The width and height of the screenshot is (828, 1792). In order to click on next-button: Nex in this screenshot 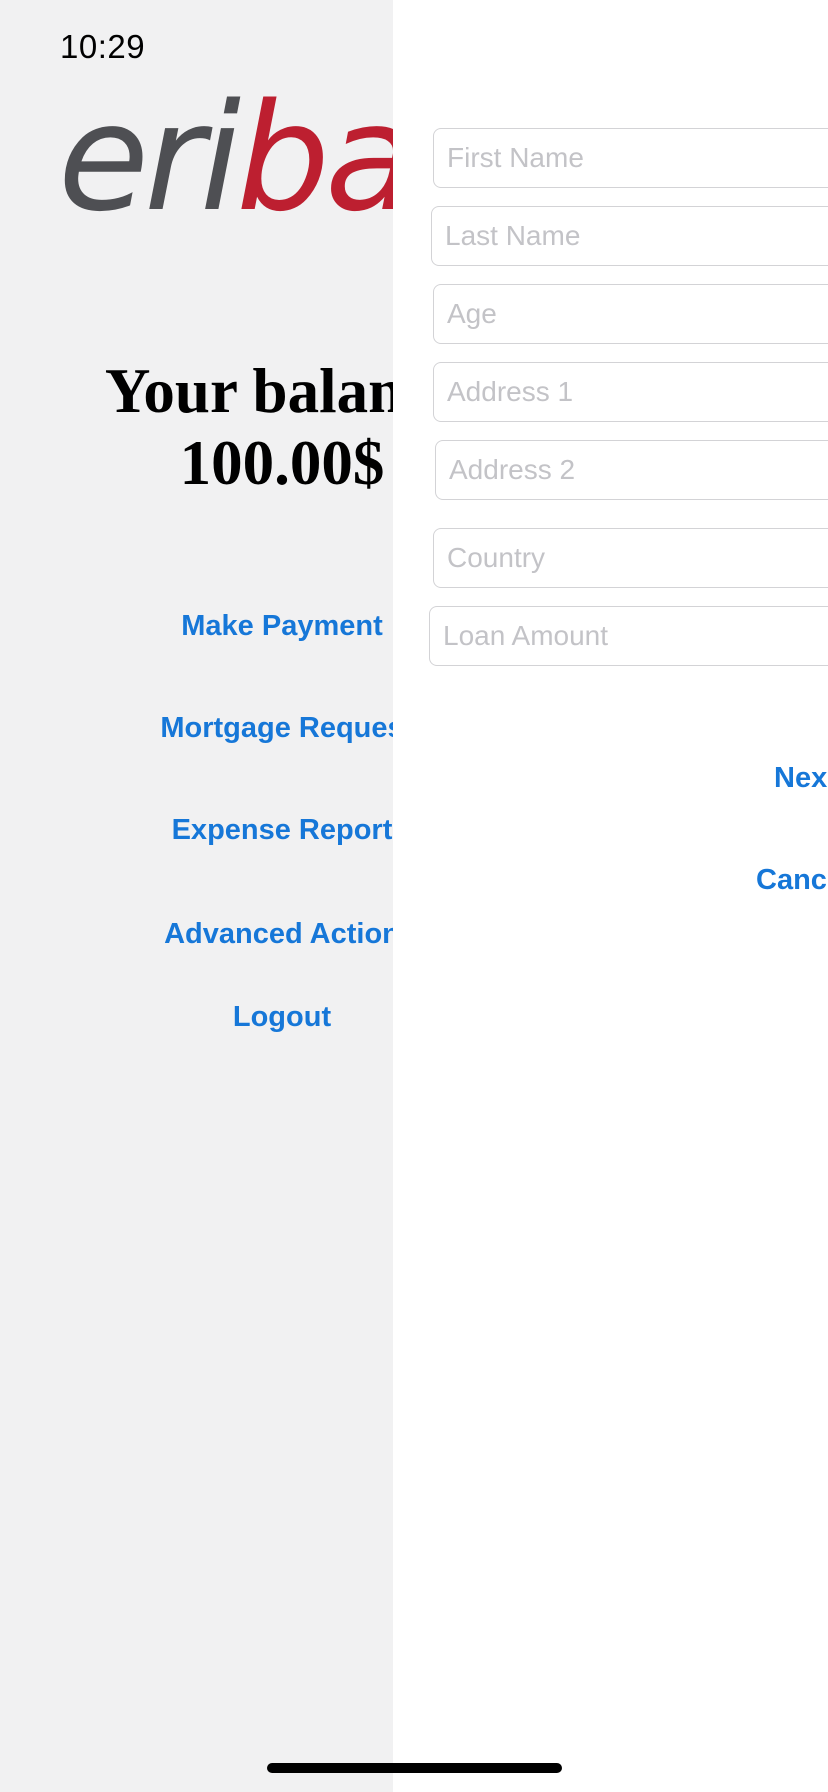, I will do `click(800, 778)`.